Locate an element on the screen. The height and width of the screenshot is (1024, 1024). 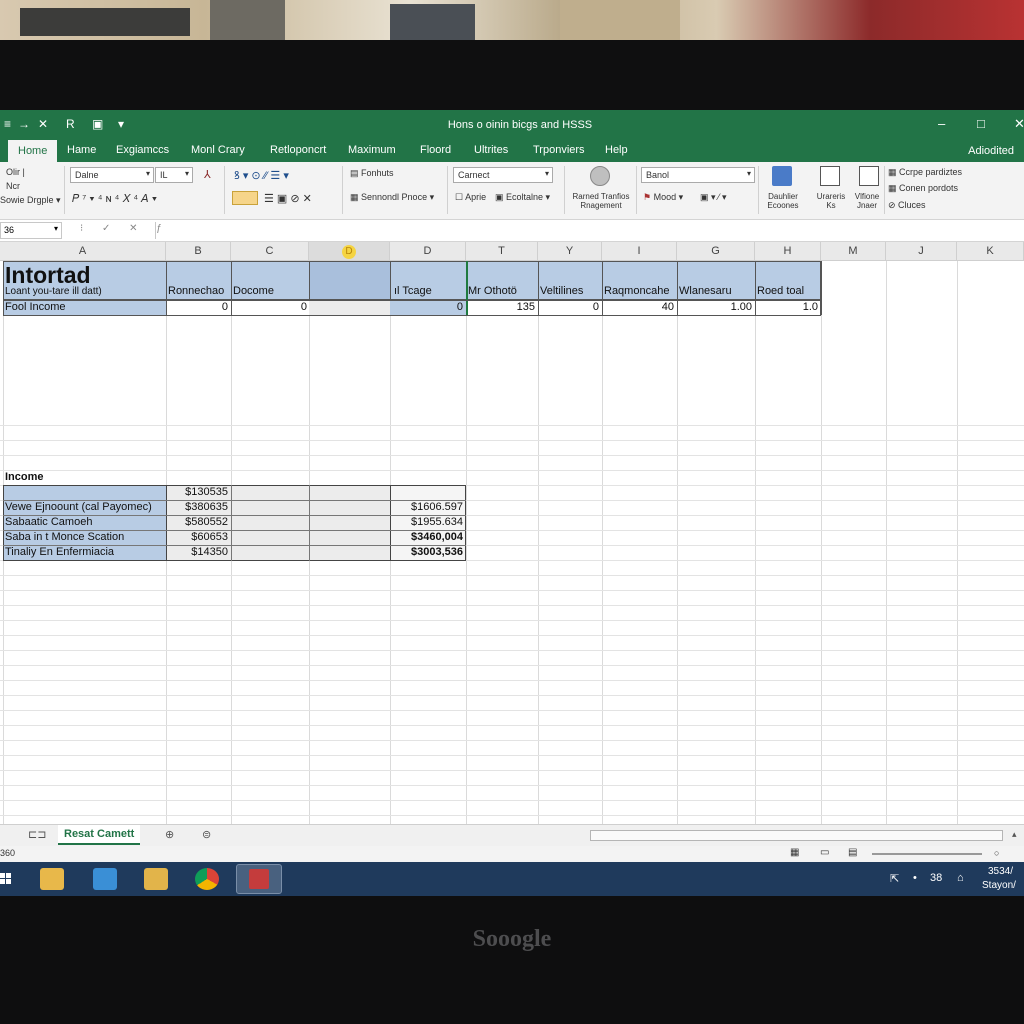
zoom-slider is located at coordinates (927, 854).